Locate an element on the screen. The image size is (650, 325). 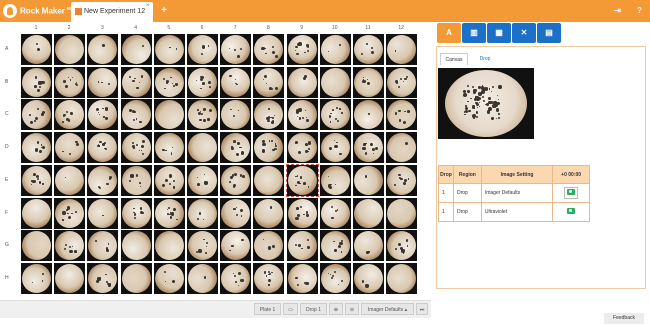
well-F7 is located at coordinates (236, 213).